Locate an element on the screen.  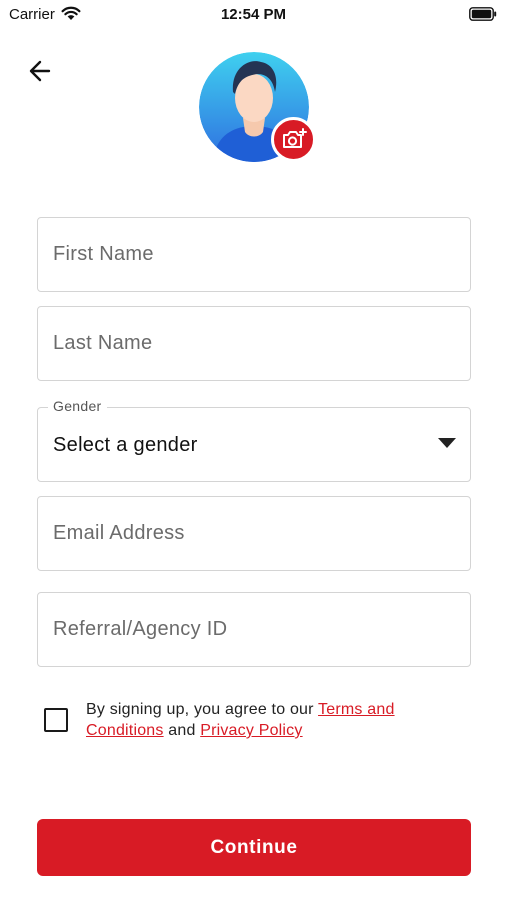
referral-input is located at coordinates (254, 629).